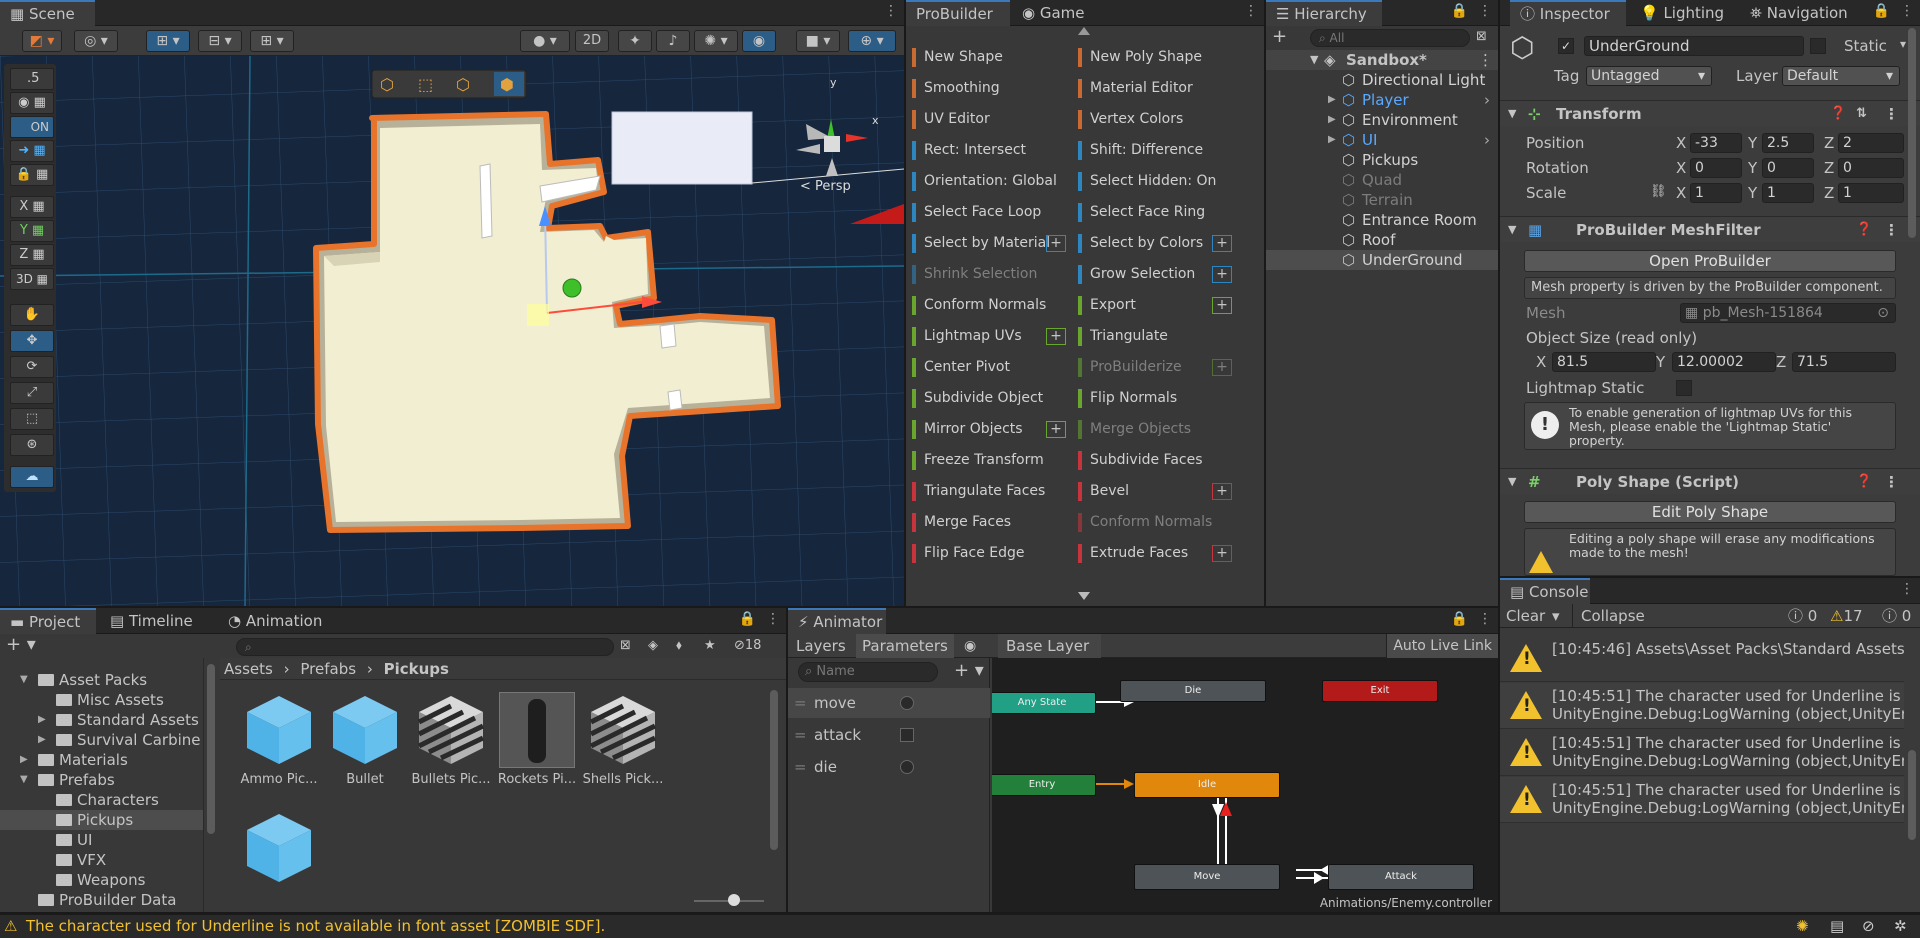 The height and width of the screenshot is (938, 1920). I want to click on move-tool-icon: ✥, so click(32, 341).